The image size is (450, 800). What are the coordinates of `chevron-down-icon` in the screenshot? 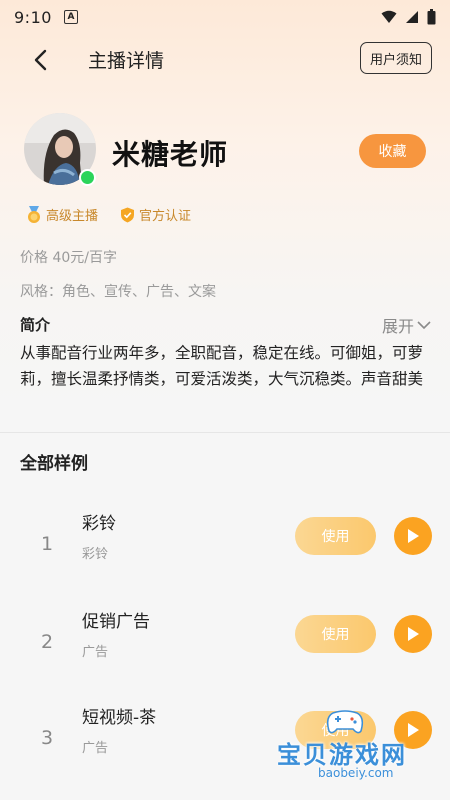 It's located at (424, 325).